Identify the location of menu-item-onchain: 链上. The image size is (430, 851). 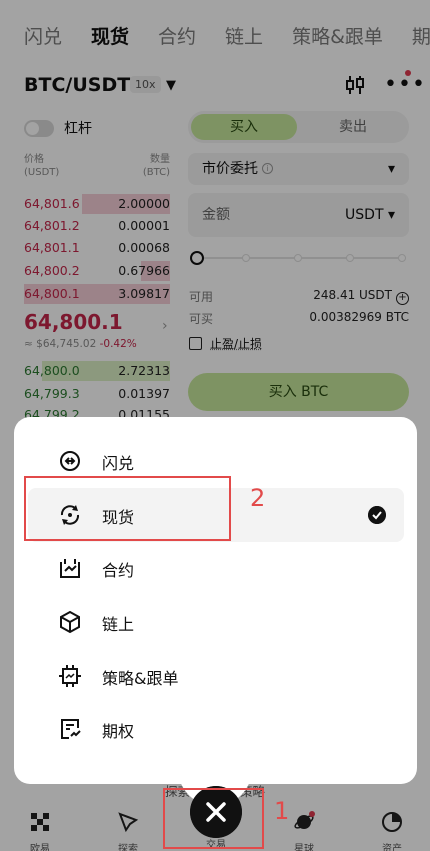
(216, 622).